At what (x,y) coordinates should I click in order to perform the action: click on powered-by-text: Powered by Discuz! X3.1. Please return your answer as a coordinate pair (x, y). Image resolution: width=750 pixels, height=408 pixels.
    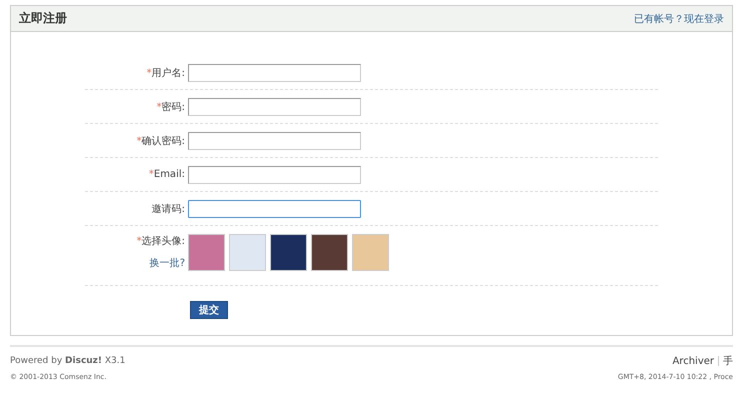
    Looking at the image, I should click on (68, 361).